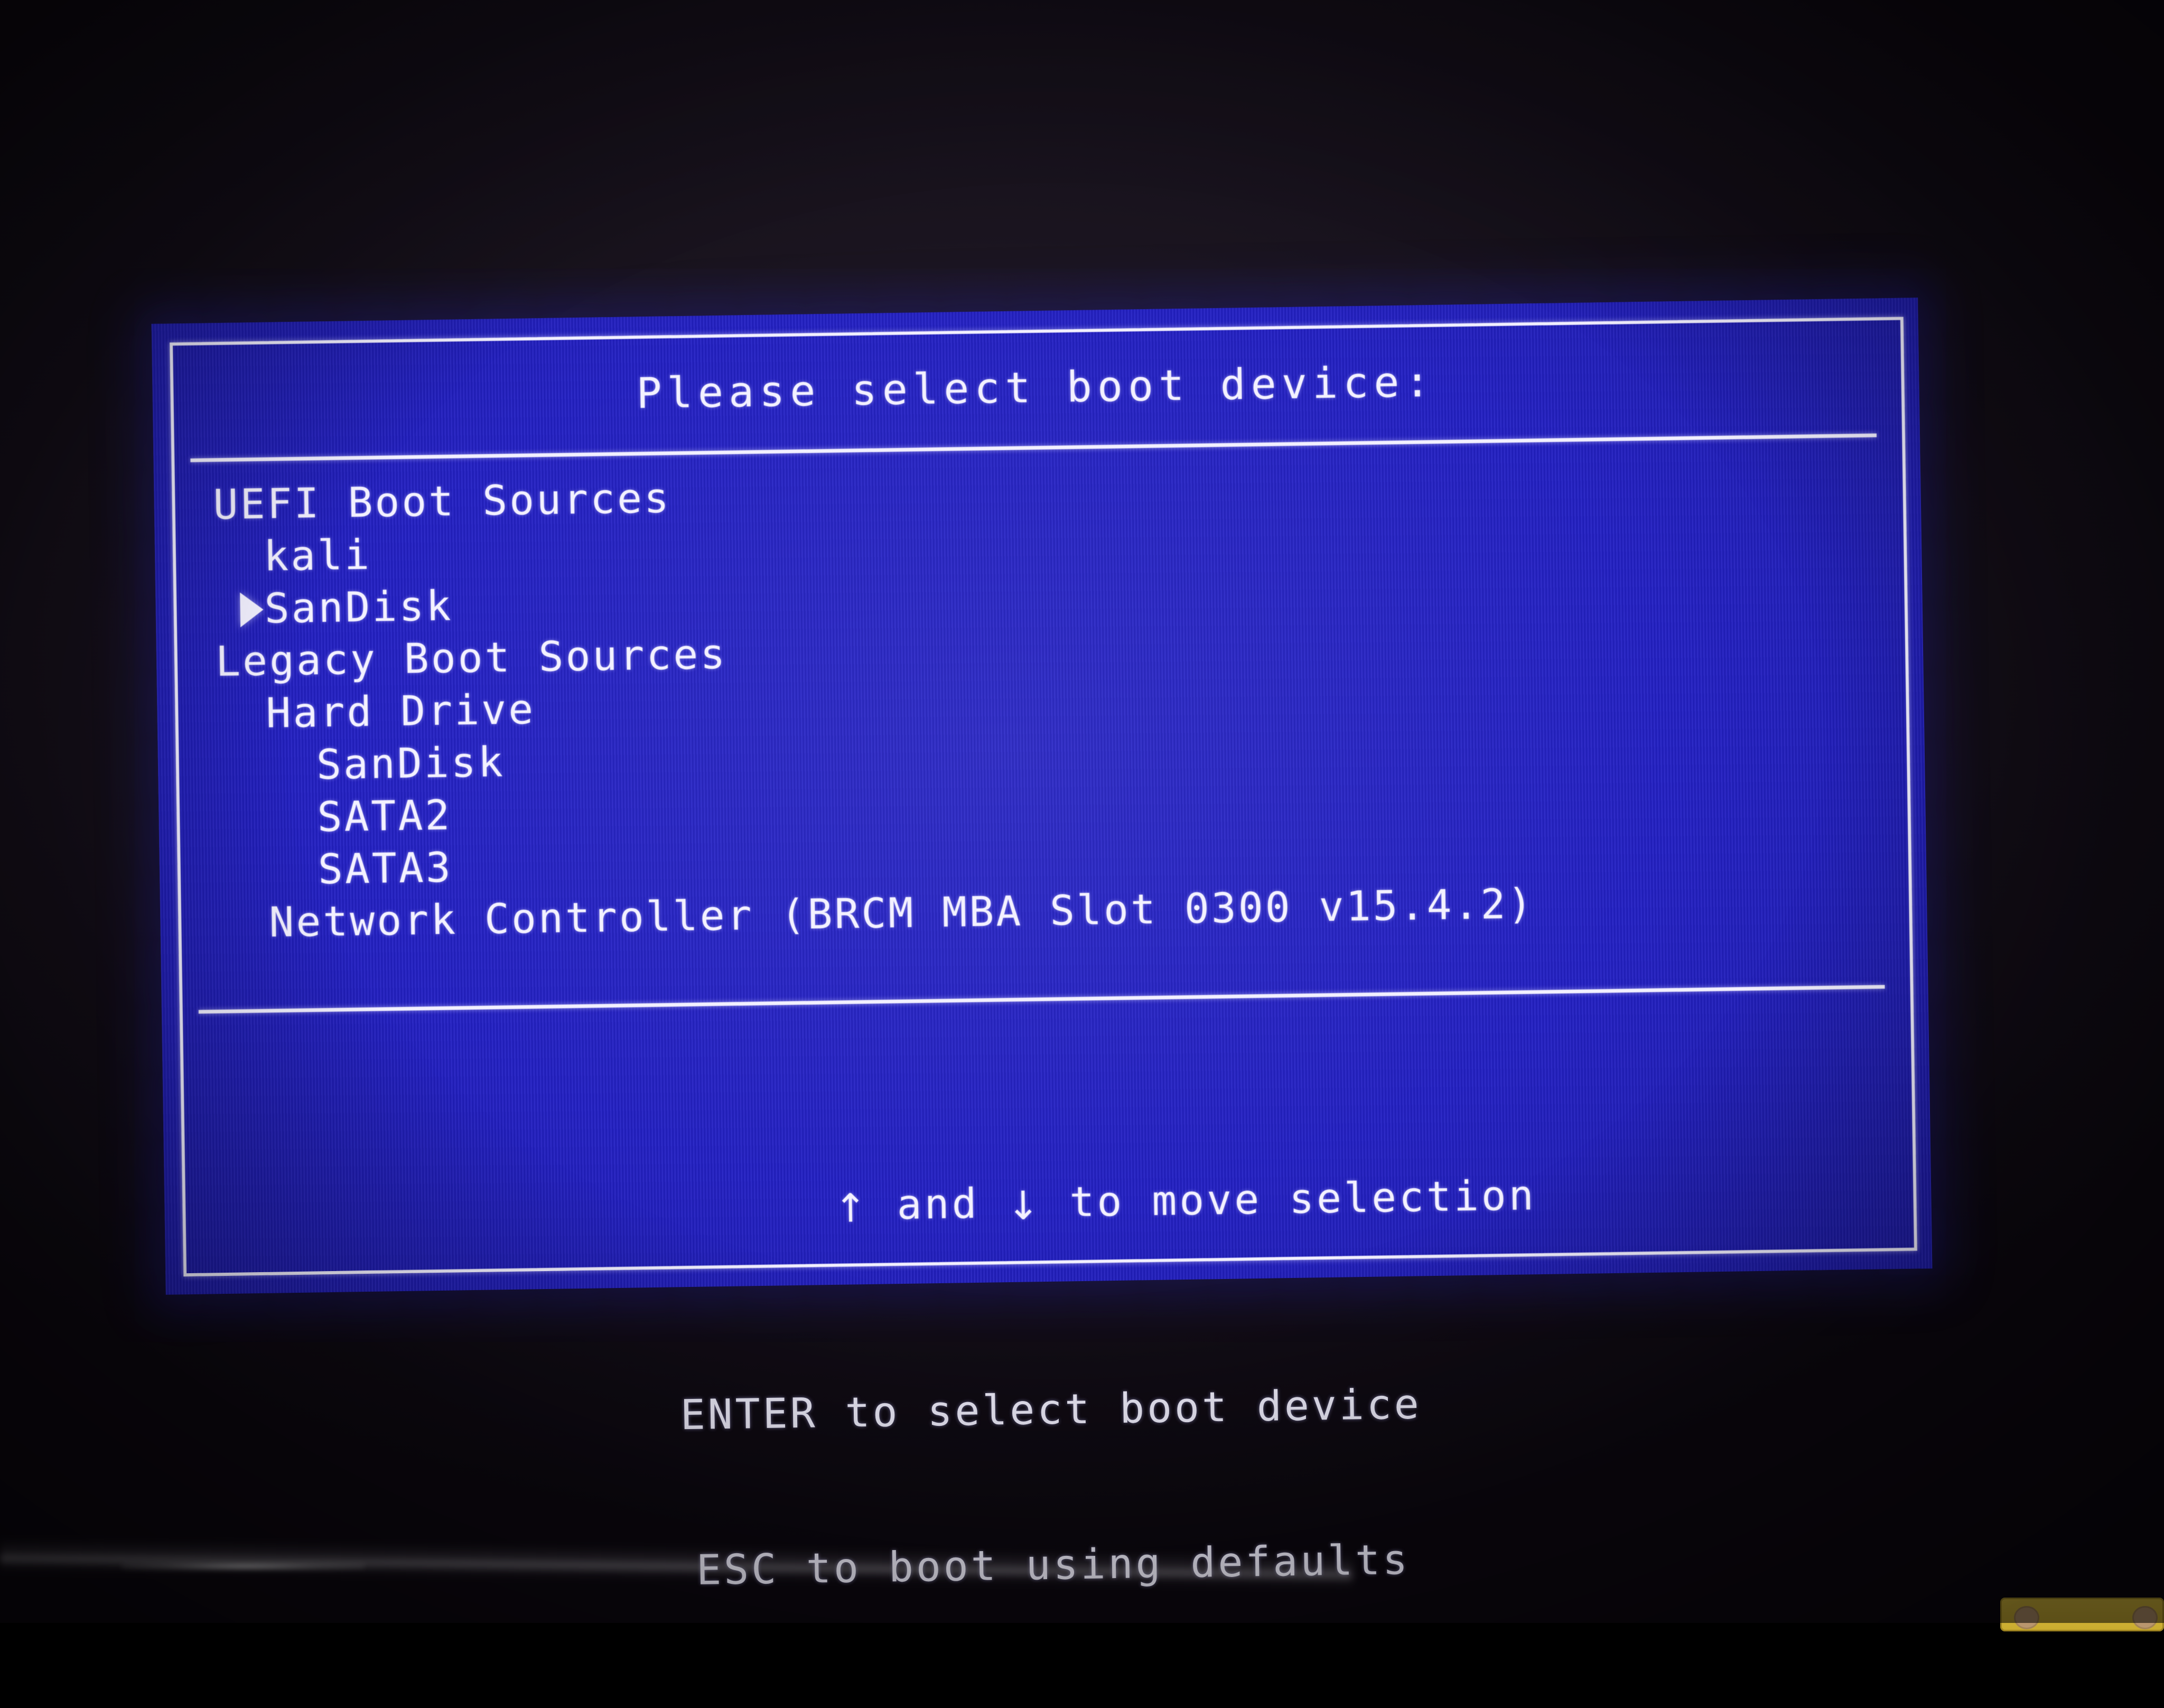 Image resolution: width=2164 pixels, height=1708 pixels. What do you see at coordinates (1041, 999) in the screenshot?
I see `divider-bottom` at bounding box center [1041, 999].